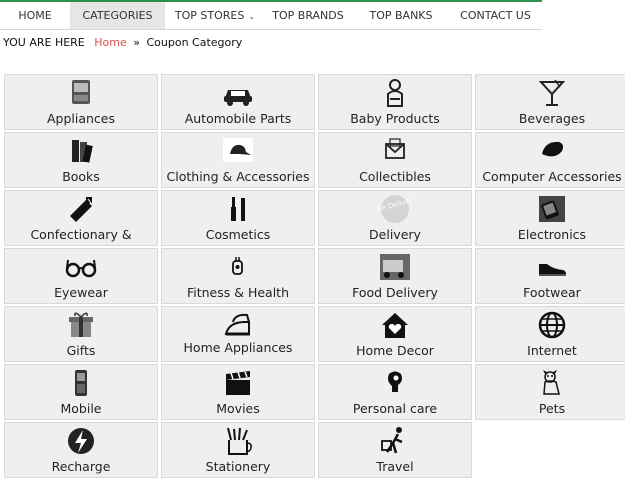  Describe the element at coordinates (395, 292) in the screenshot. I see `category-label: Food Delivery` at that location.